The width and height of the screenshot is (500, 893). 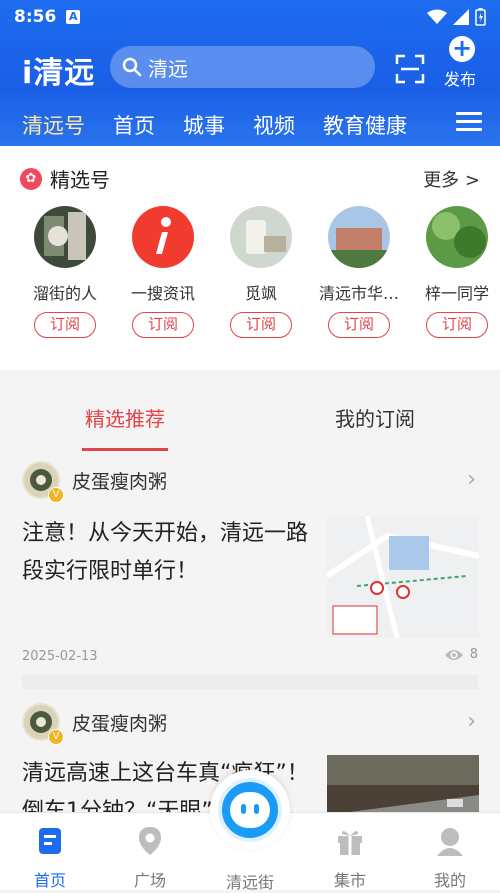 What do you see at coordinates (132, 67) in the screenshot?
I see `search-icon` at bounding box center [132, 67].